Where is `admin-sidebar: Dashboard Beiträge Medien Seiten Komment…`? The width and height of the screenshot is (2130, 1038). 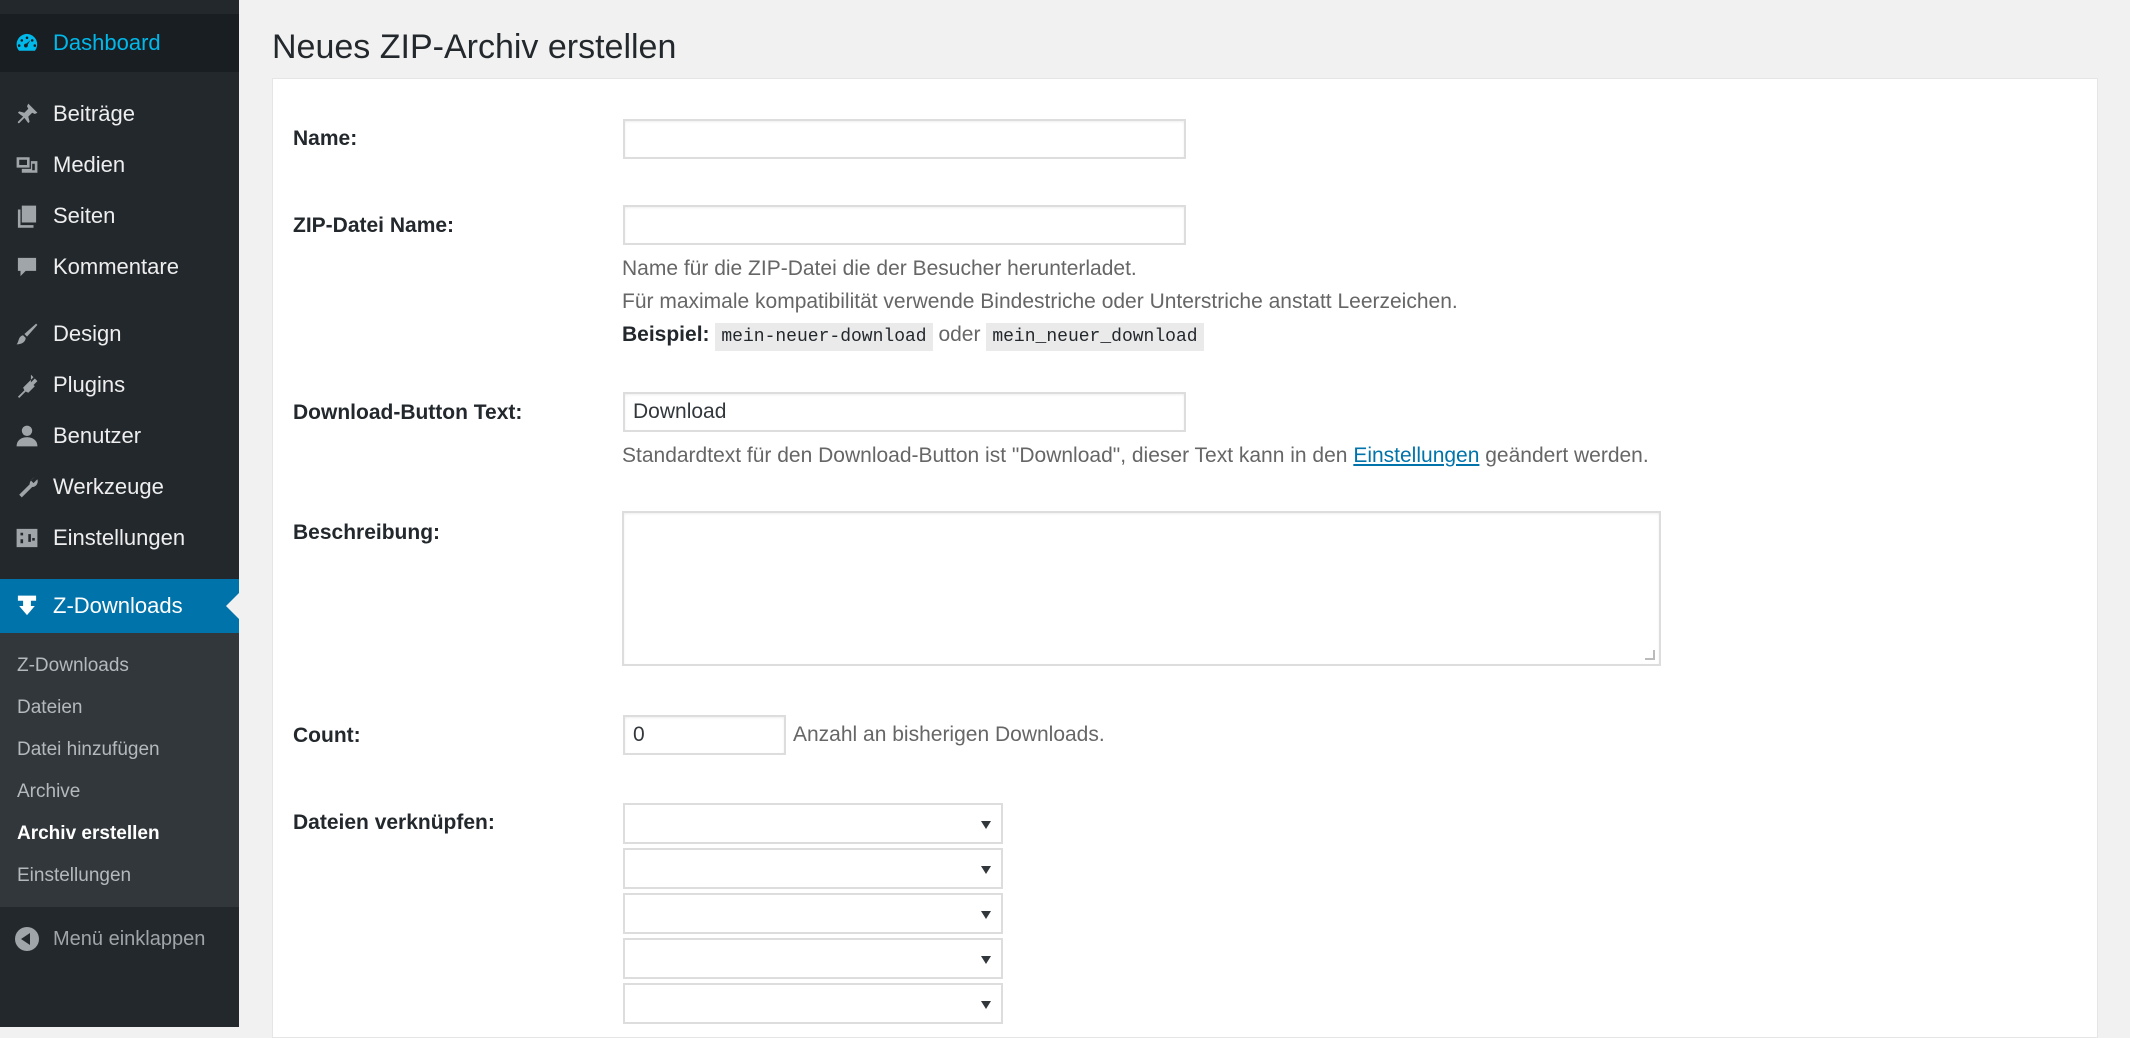 admin-sidebar: Dashboard Beiträge Medien Seiten Komment… is located at coordinates (119, 513).